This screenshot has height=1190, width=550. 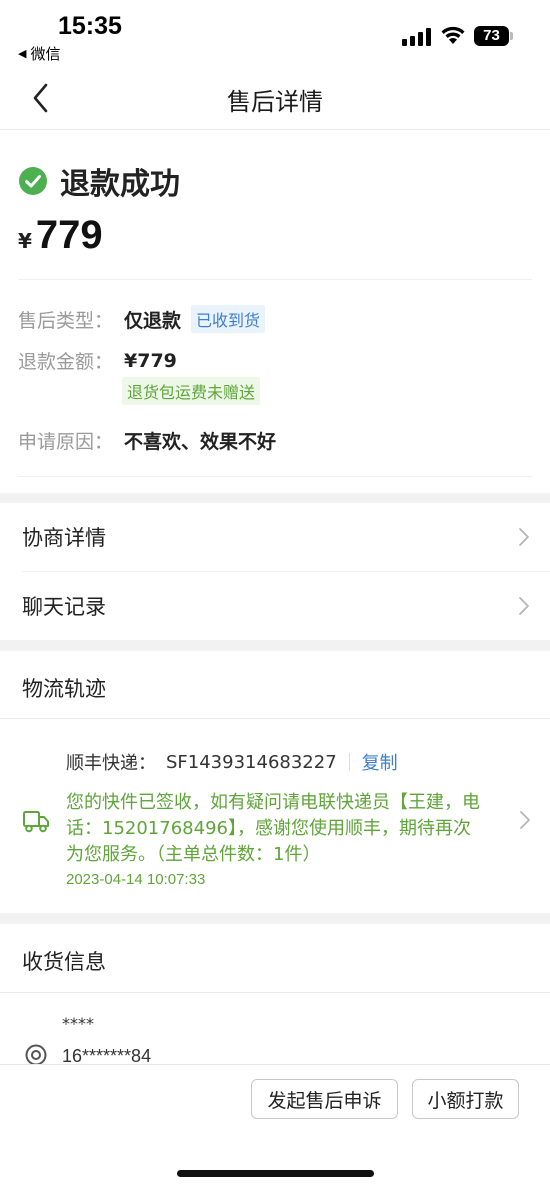 What do you see at coordinates (453, 35) in the screenshot?
I see `wifi-icon` at bounding box center [453, 35].